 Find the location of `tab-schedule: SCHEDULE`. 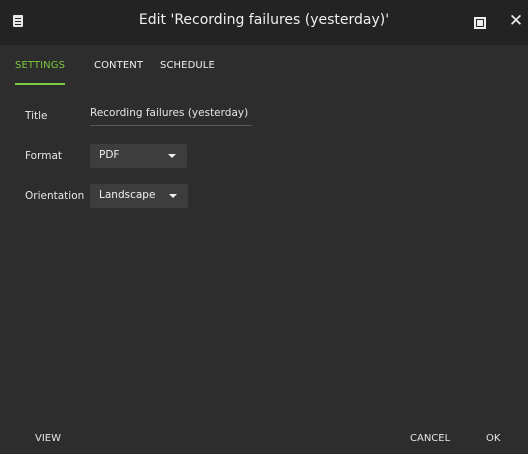

tab-schedule: SCHEDULE is located at coordinates (187, 69).